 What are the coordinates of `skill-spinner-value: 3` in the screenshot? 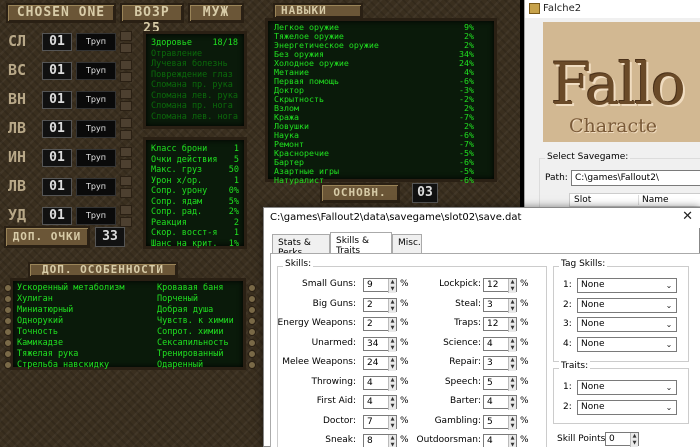 It's located at (490, 304).